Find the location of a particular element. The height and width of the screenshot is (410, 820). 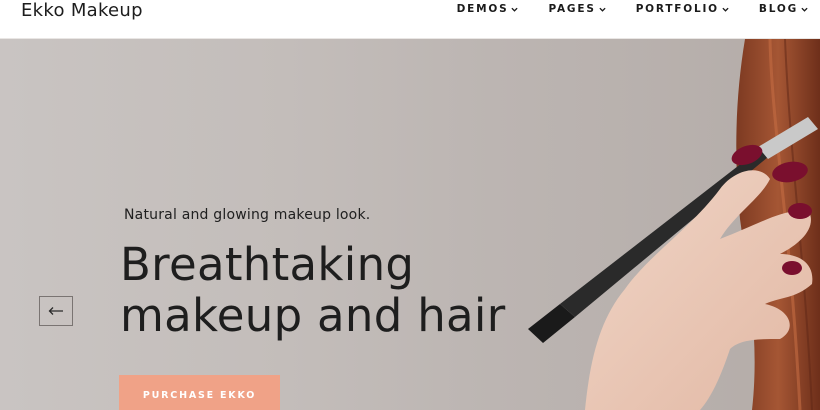

nav-item-label: PORTFOLIO is located at coordinates (677, 9).